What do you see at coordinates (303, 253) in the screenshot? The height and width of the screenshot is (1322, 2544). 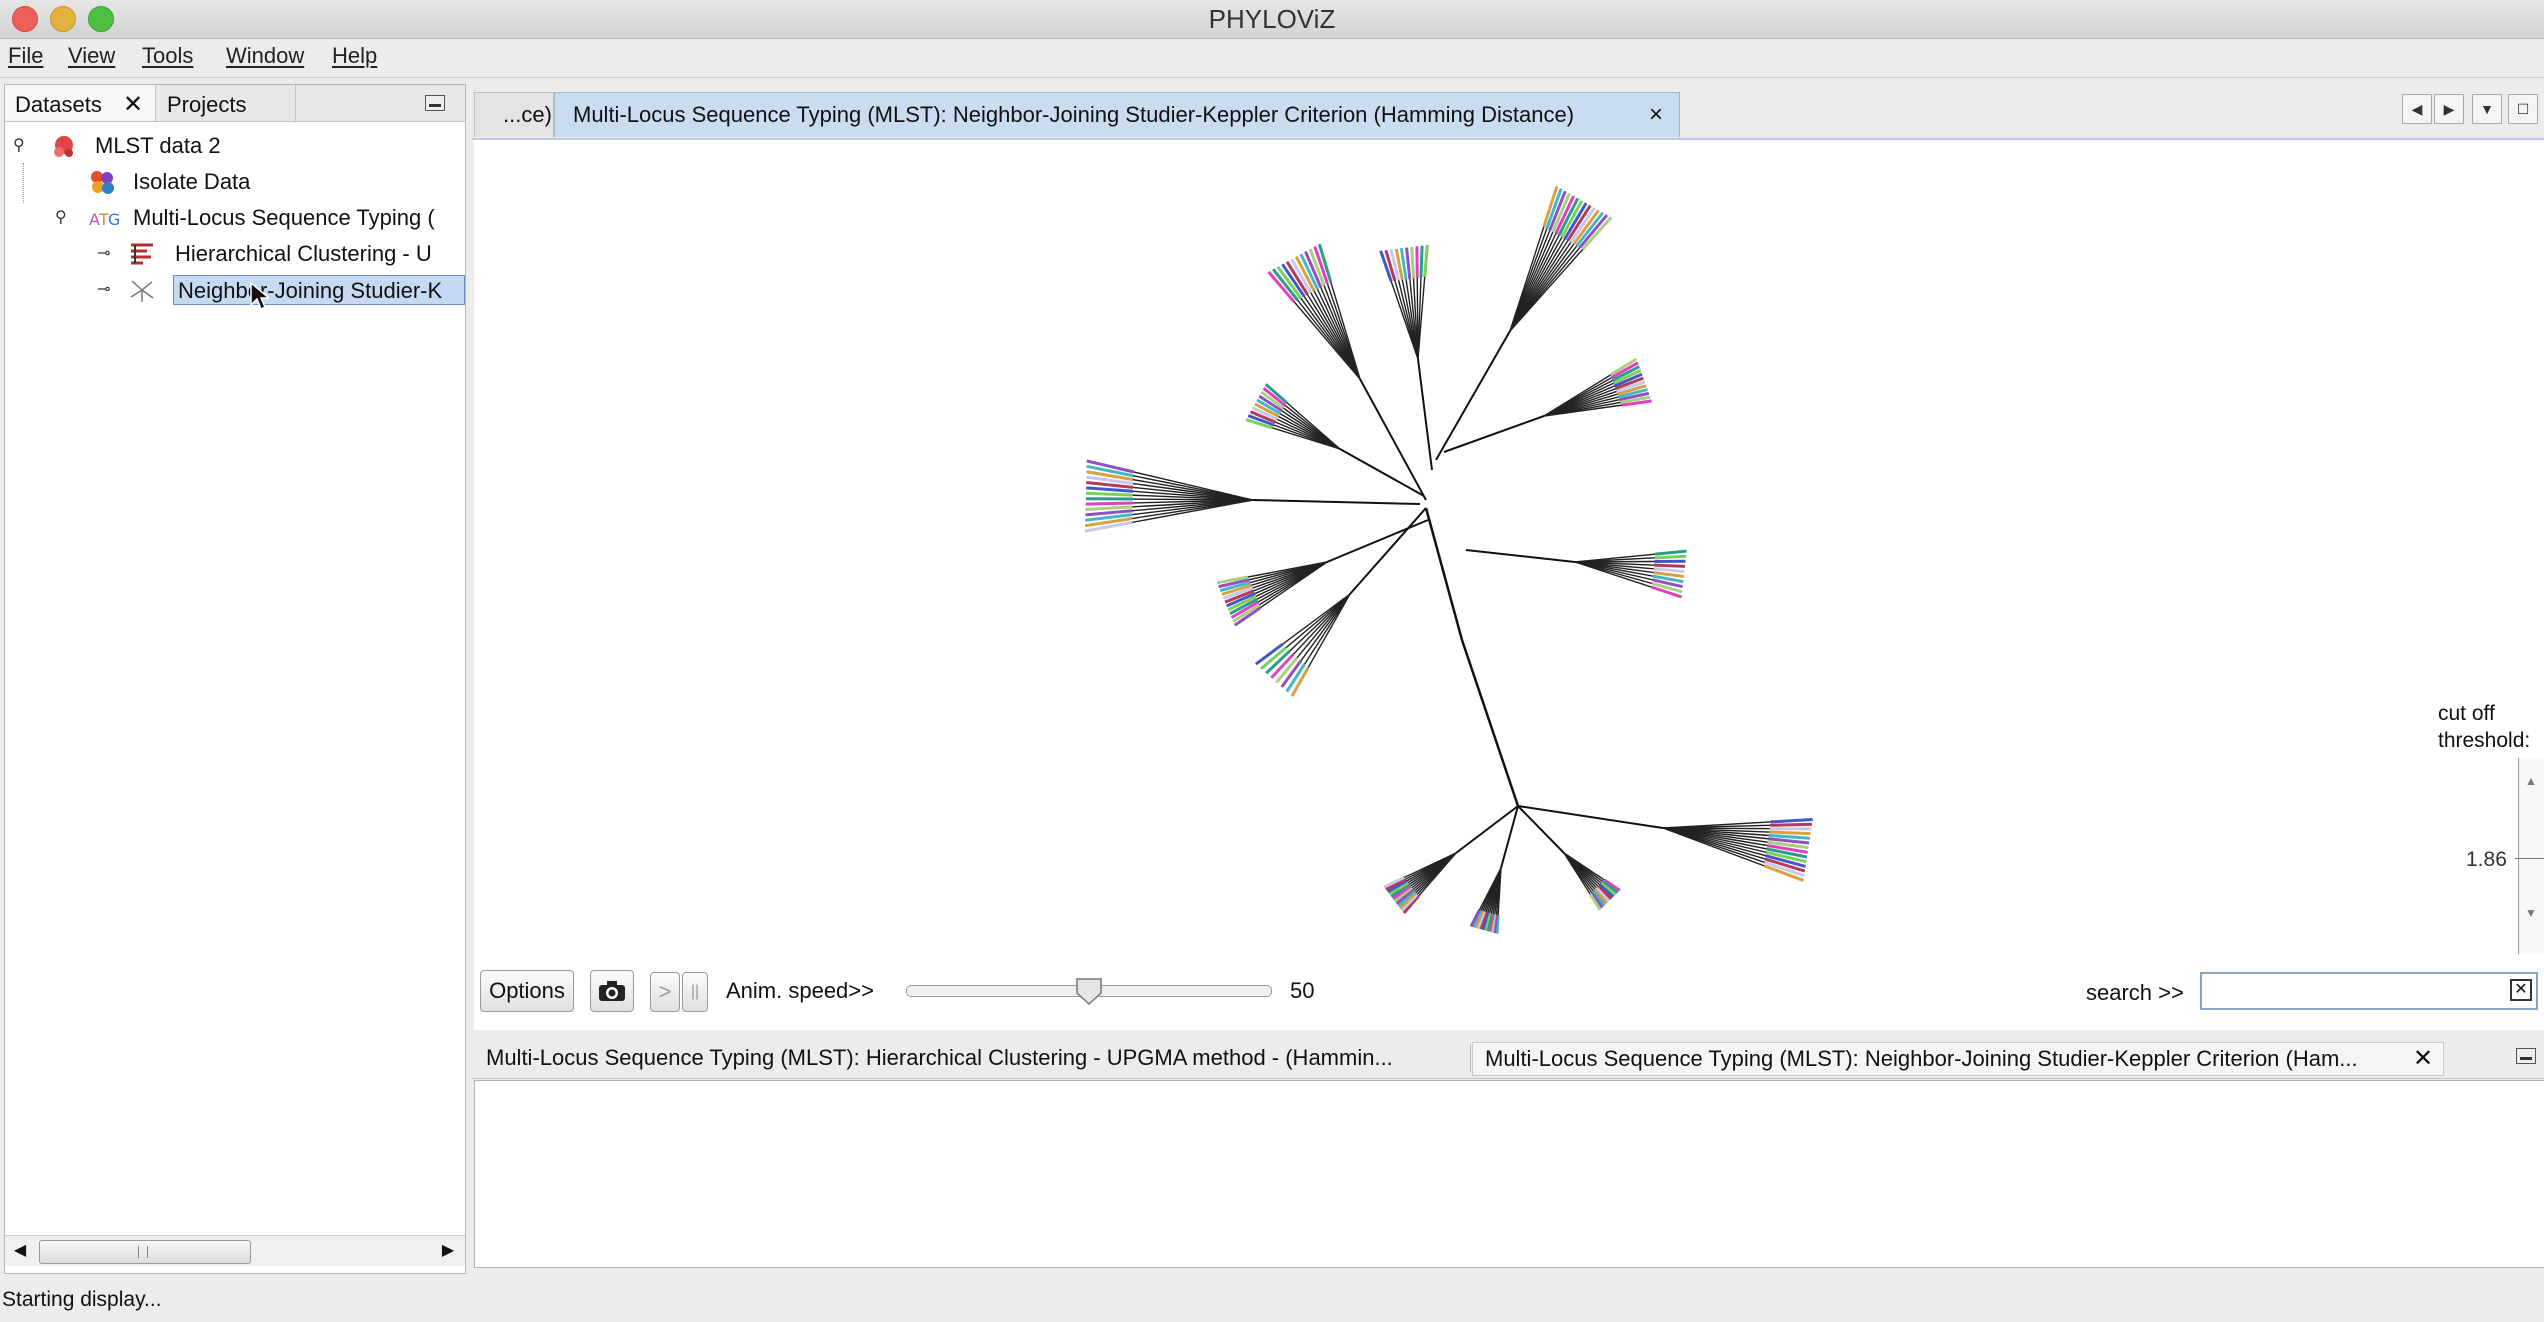 I see `tree-label: Hierarchical Clustering - U` at bounding box center [303, 253].